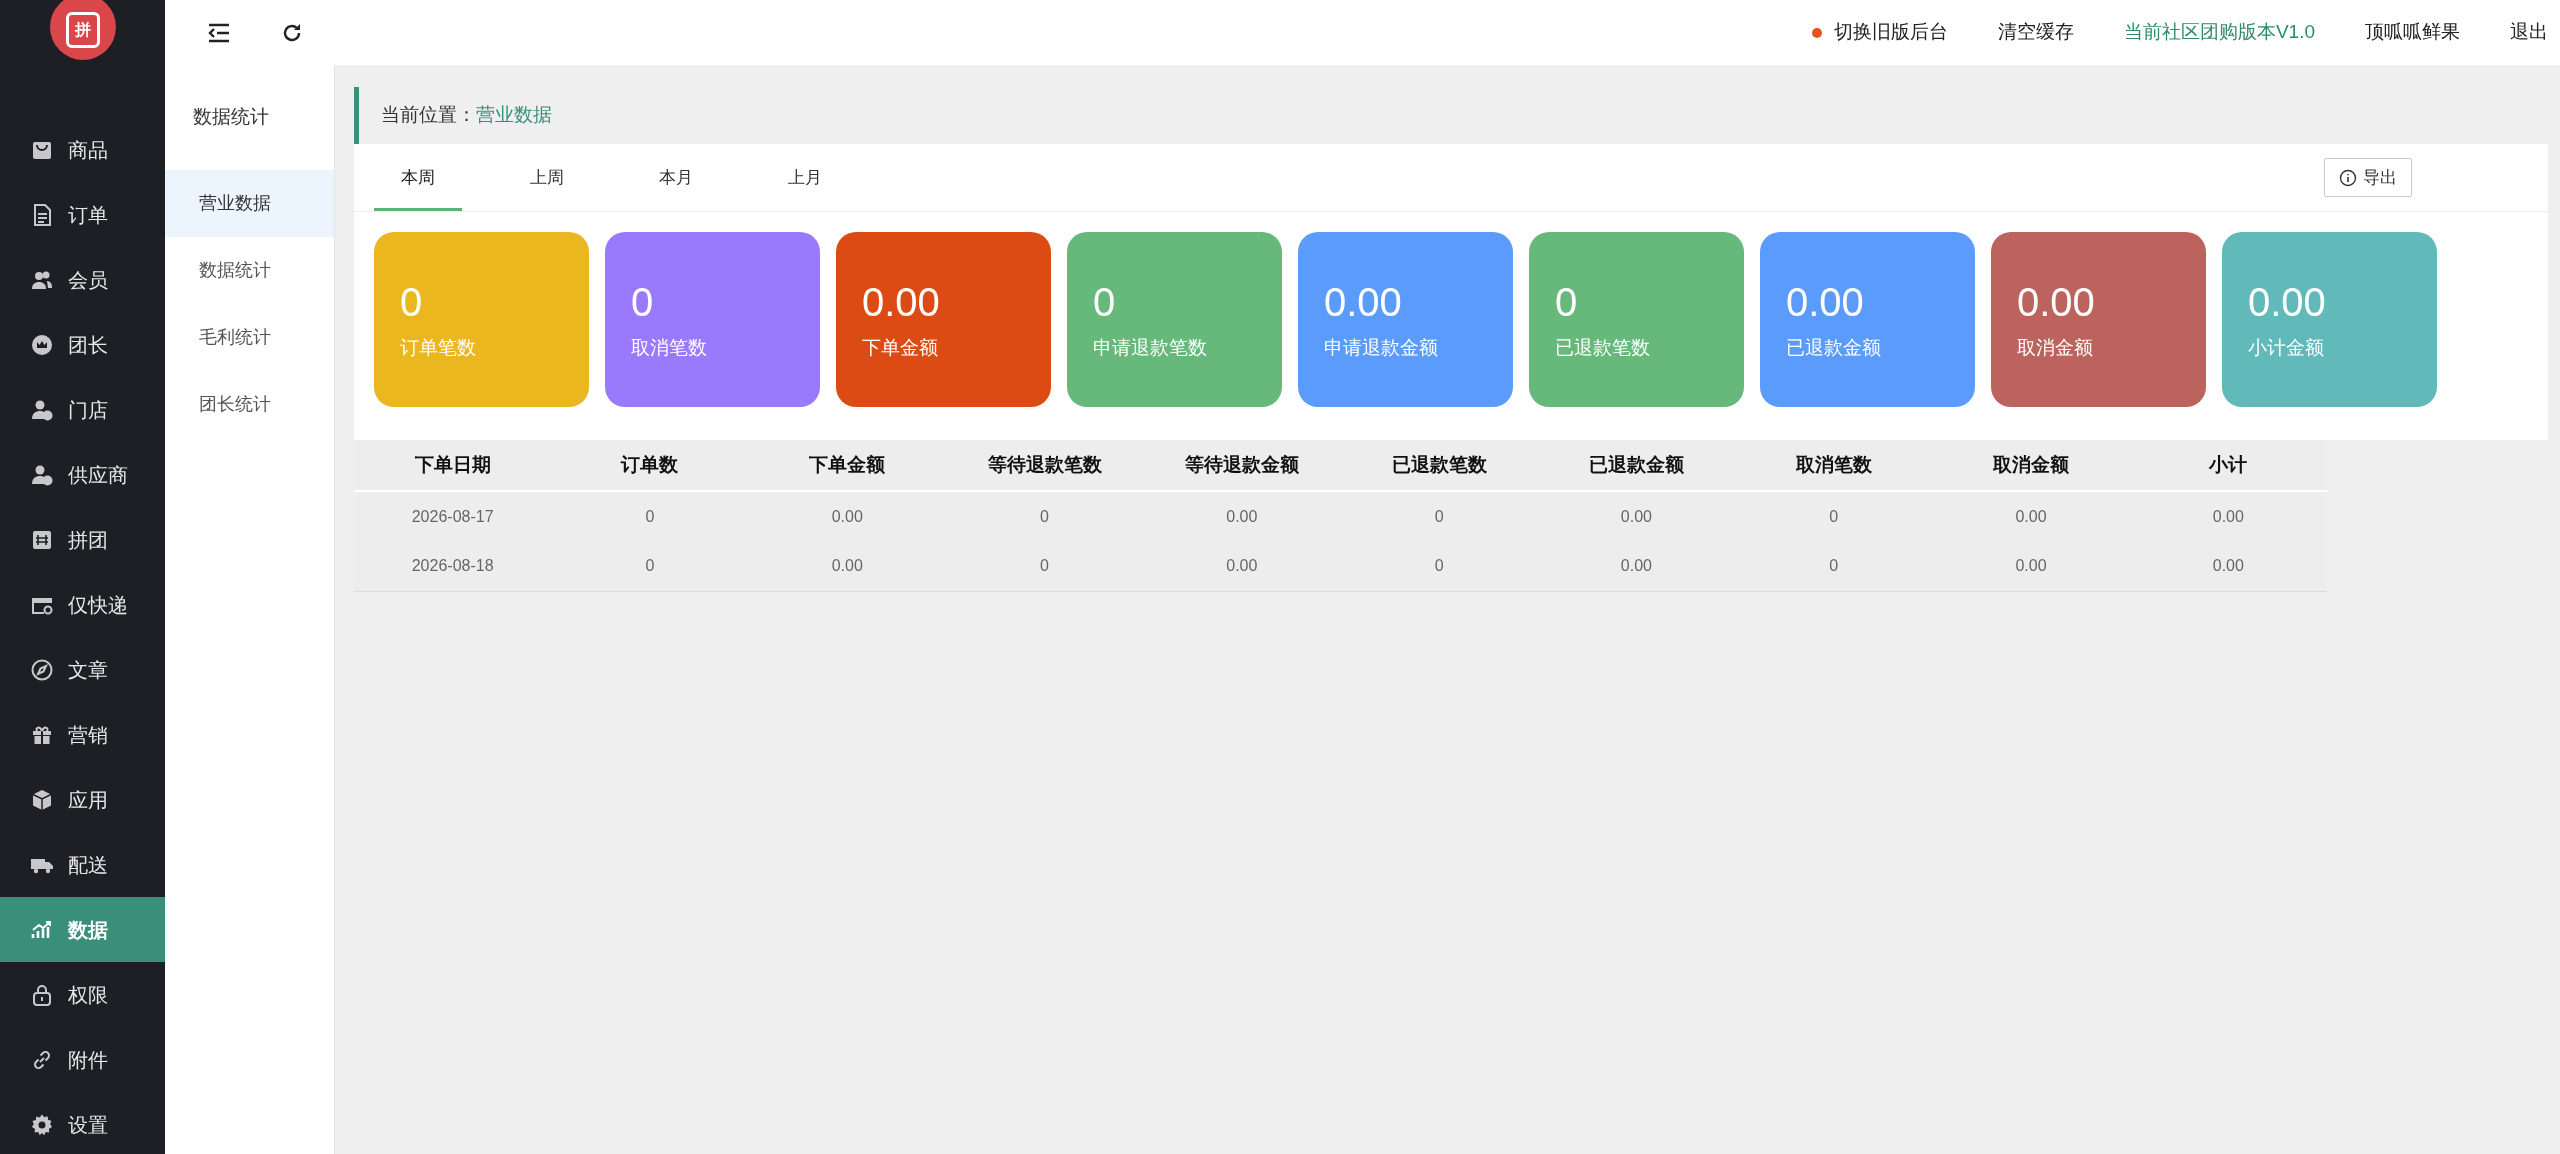  What do you see at coordinates (428, 115) in the screenshot?
I see `breadcrumb-label: 当前位置：` at bounding box center [428, 115].